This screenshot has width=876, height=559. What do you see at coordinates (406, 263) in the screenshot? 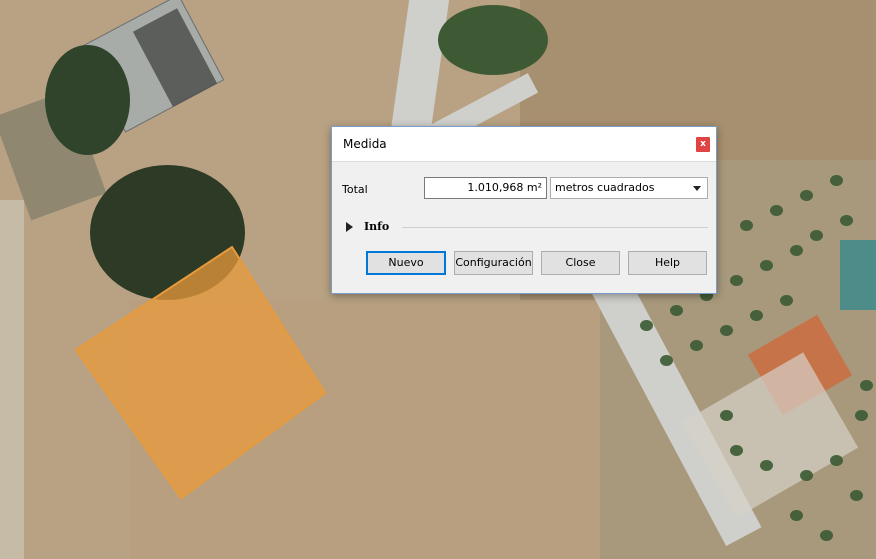
I see `nuevo-button: Nuevo` at bounding box center [406, 263].